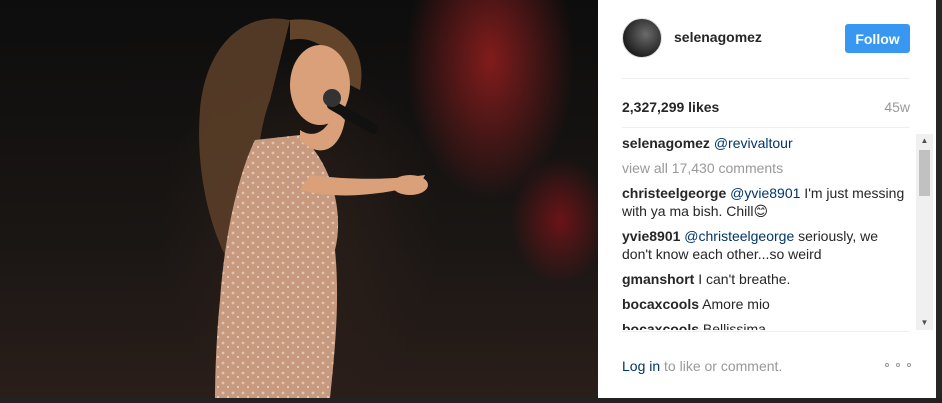 The width and height of the screenshot is (942, 403). What do you see at coordinates (658, 279) in the screenshot?
I see `comment-user: gmanshort` at bounding box center [658, 279].